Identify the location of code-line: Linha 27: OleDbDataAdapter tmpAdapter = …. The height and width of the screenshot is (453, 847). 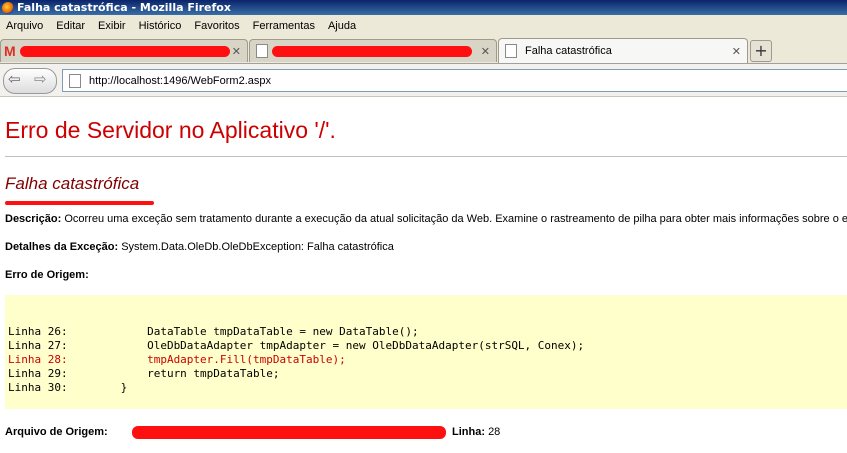
(296, 345).